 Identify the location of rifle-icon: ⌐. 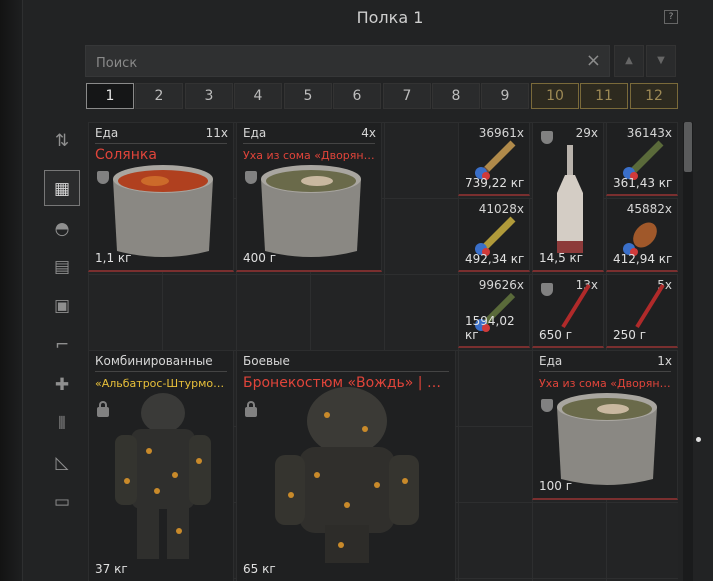
(62, 344).